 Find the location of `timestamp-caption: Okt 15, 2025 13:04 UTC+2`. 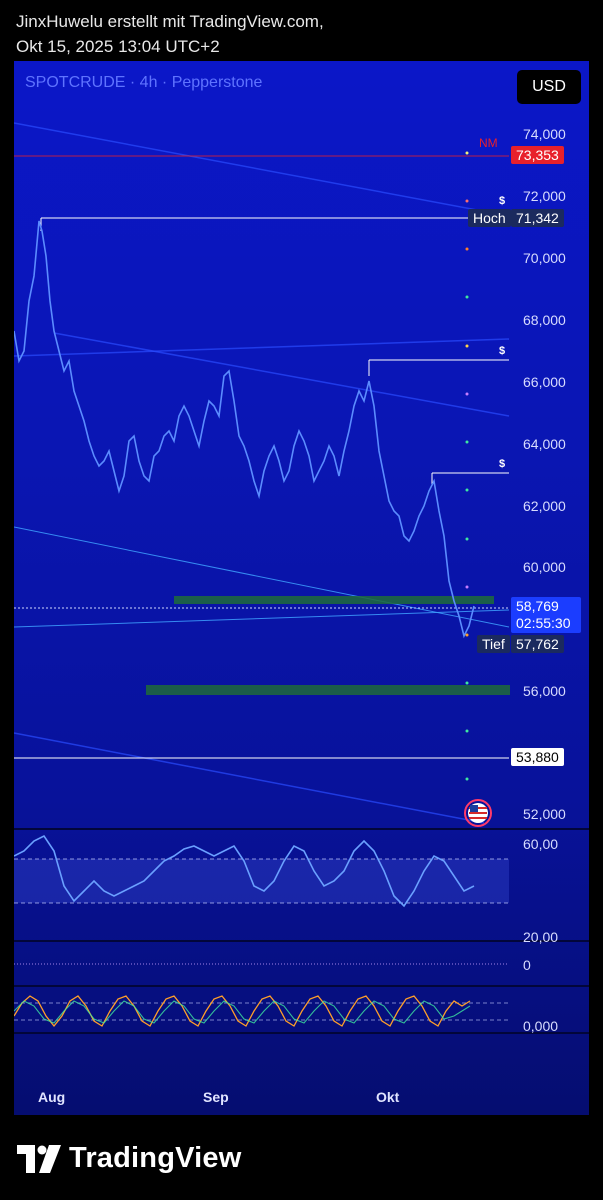

timestamp-caption: Okt 15, 2025 13:04 UTC+2 is located at coordinates (118, 46).